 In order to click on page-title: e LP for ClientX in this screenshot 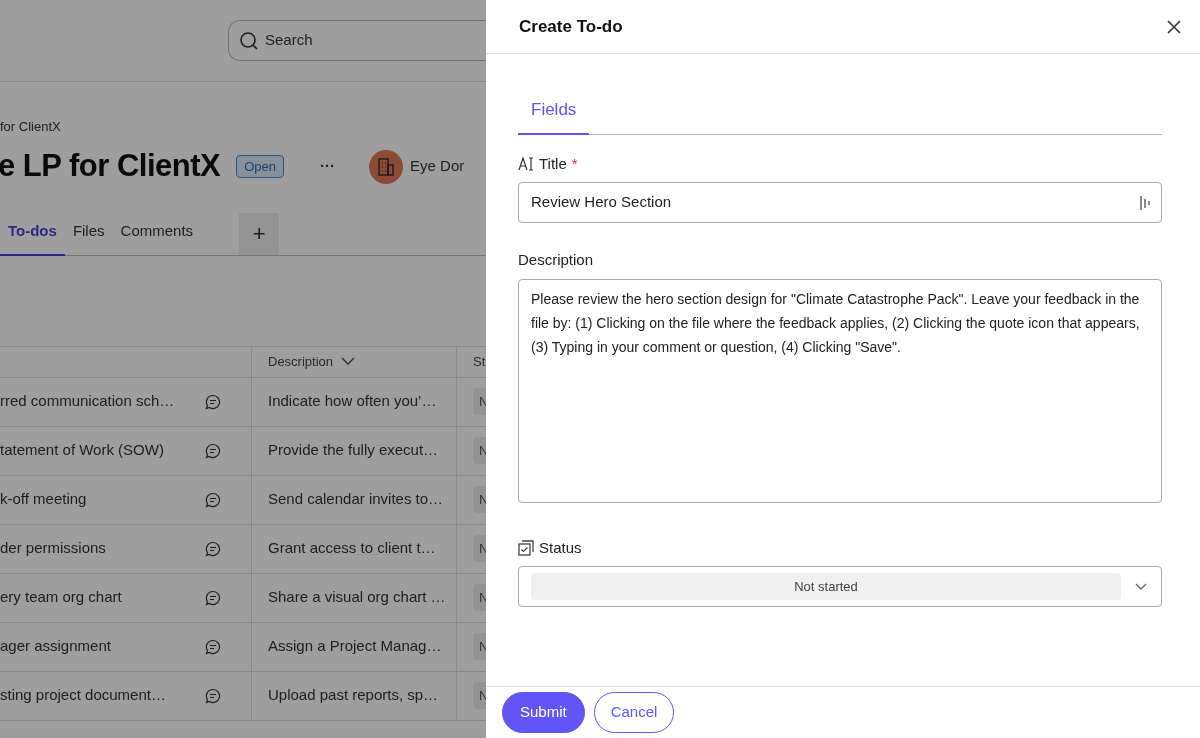, I will do `click(110, 166)`.